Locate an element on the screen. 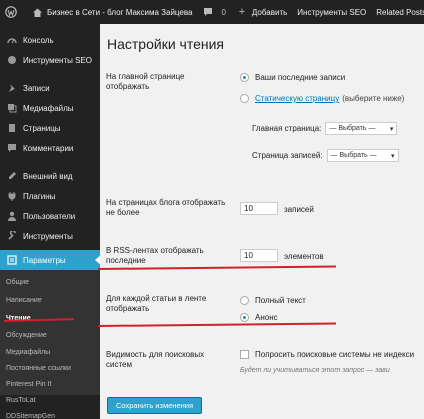 This screenshot has width=424, height=419. front-page-select-row: Главная страница: — Выбрать — ▾ is located at coordinates (325, 128).